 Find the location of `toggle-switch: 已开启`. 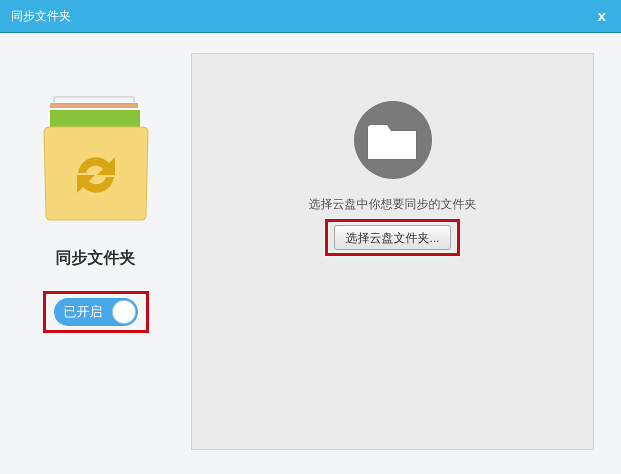

toggle-switch: 已开启 is located at coordinates (96, 312).